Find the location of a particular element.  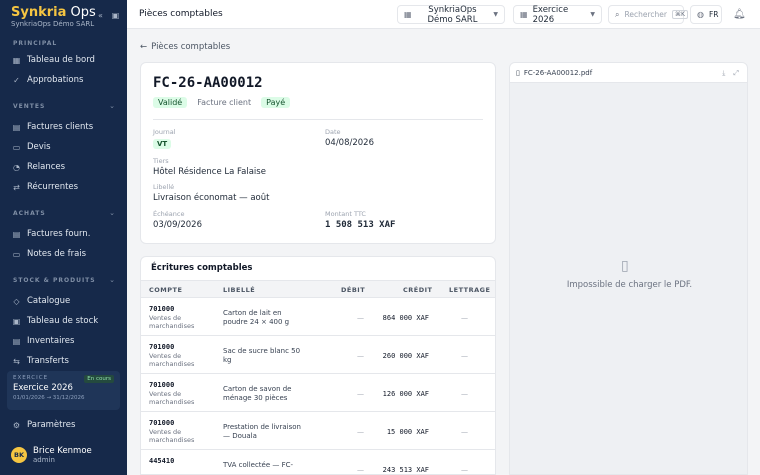

calendar-icon: ▦ is located at coordinates (524, 14).